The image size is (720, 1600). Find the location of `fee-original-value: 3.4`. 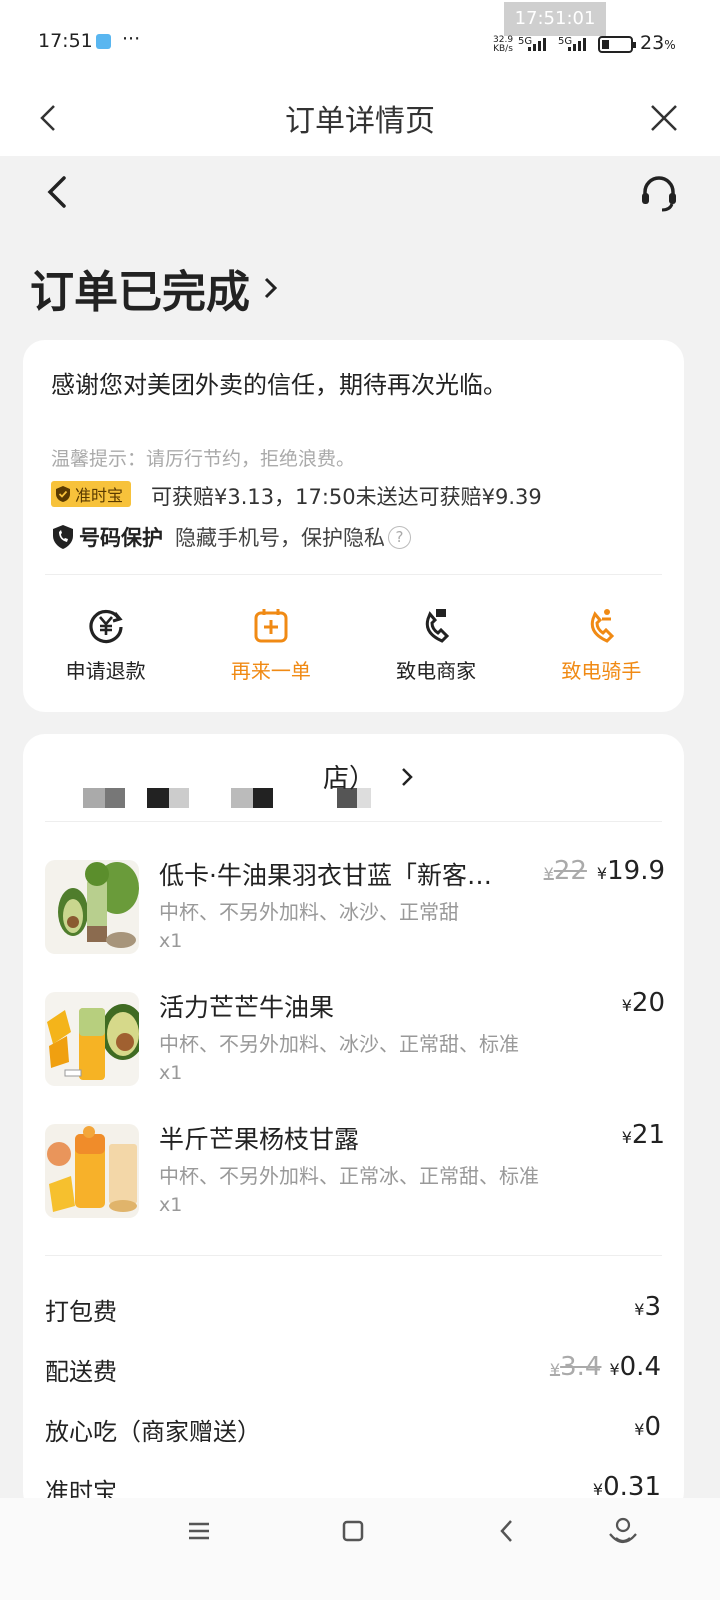

fee-original-value: 3.4 is located at coordinates (581, 1367).